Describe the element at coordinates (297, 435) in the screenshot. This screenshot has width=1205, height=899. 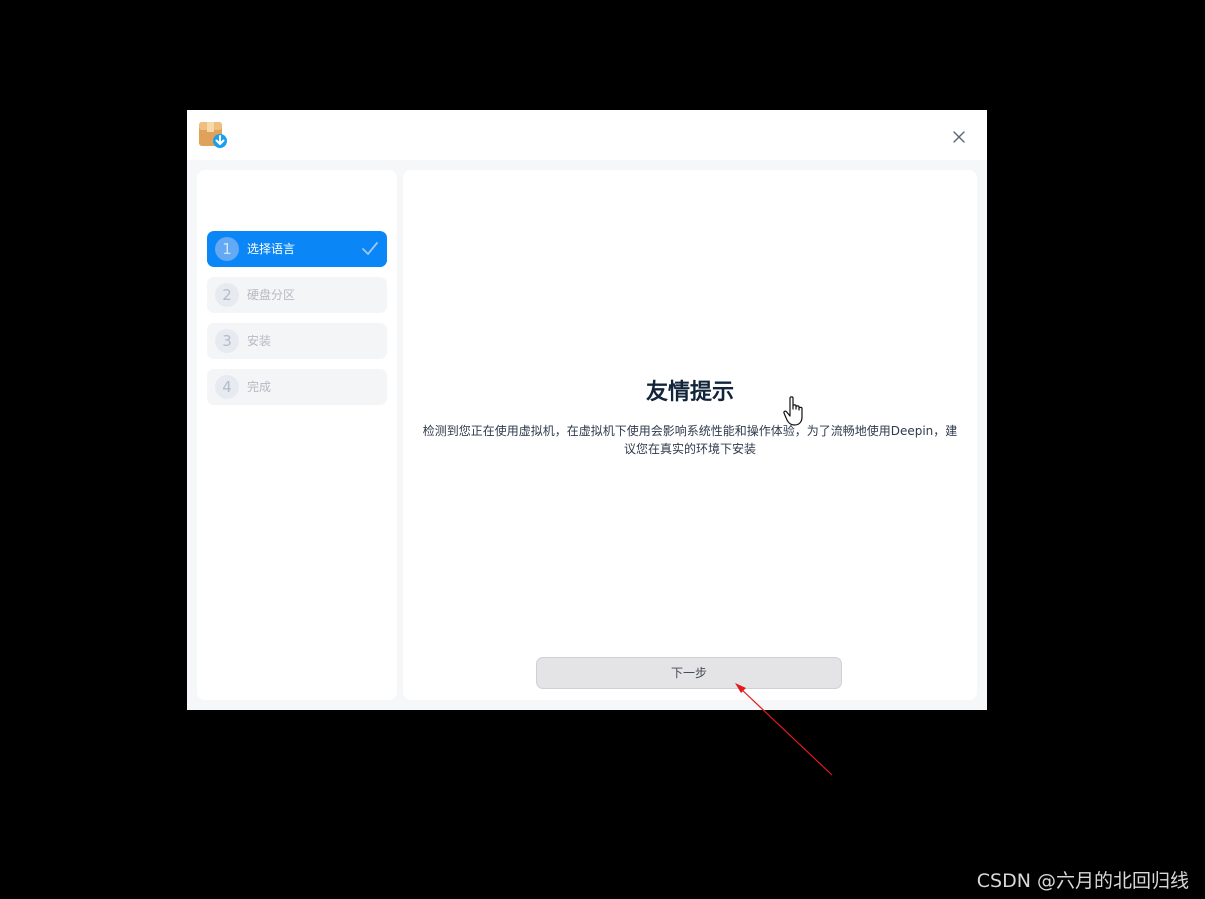
I see `steps-sidebar: 1 选择语言 2 硬盘分区 3 安装 4 完成` at that location.